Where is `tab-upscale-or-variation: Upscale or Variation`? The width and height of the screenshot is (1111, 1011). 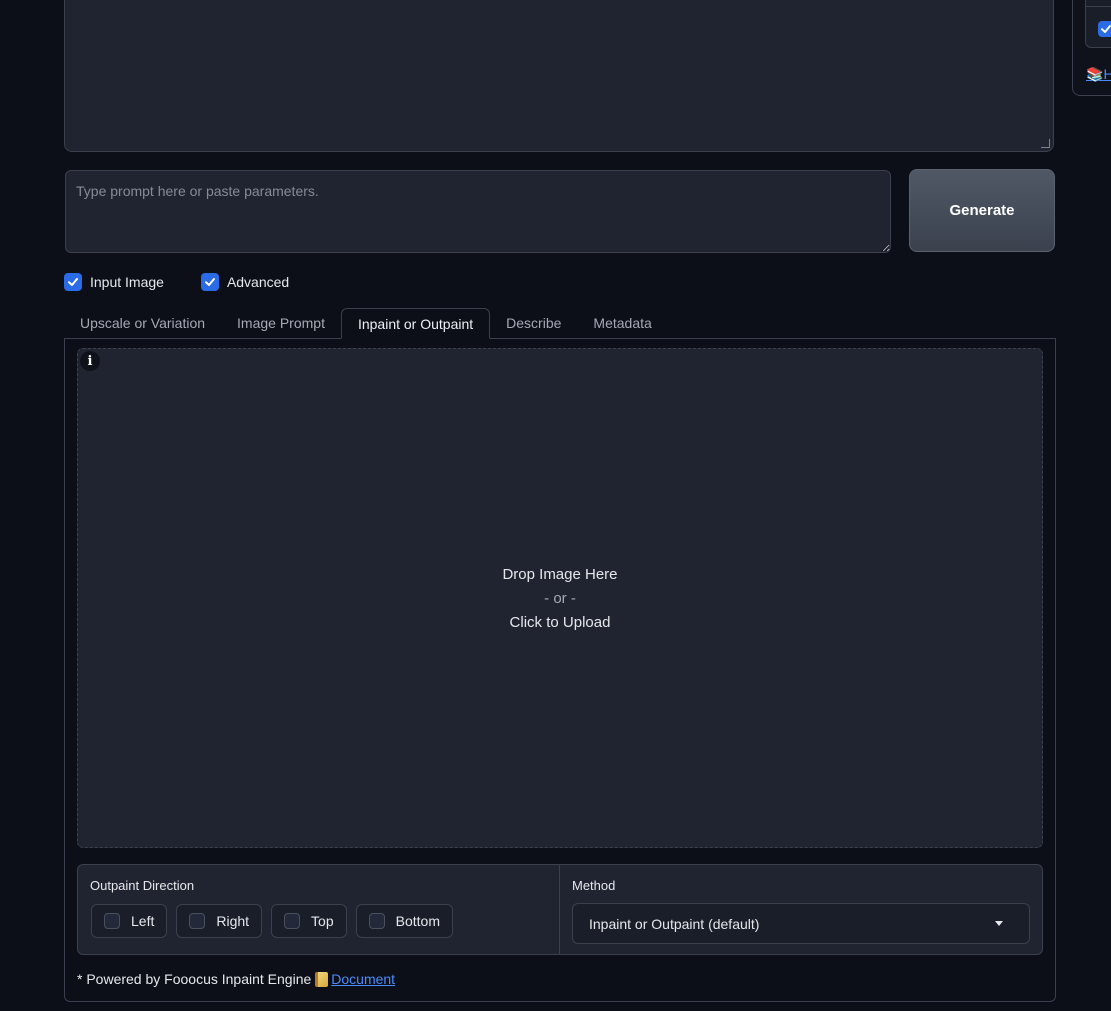 tab-upscale-or-variation: Upscale or Variation is located at coordinates (142, 323).